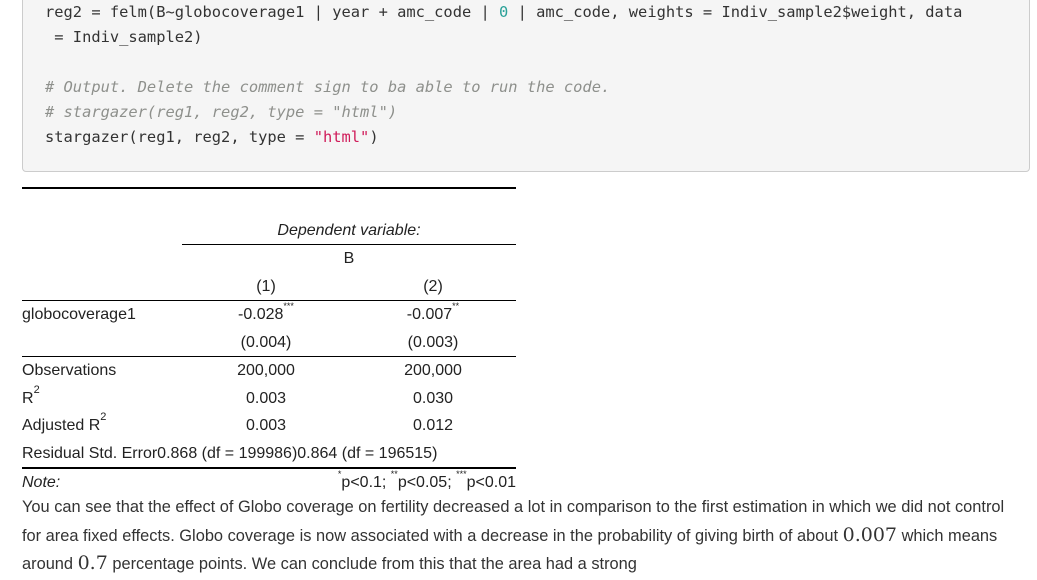 The height and width of the screenshot is (580, 1037). I want to click on stat-label-text: Adjusted R, so click(61, 425).